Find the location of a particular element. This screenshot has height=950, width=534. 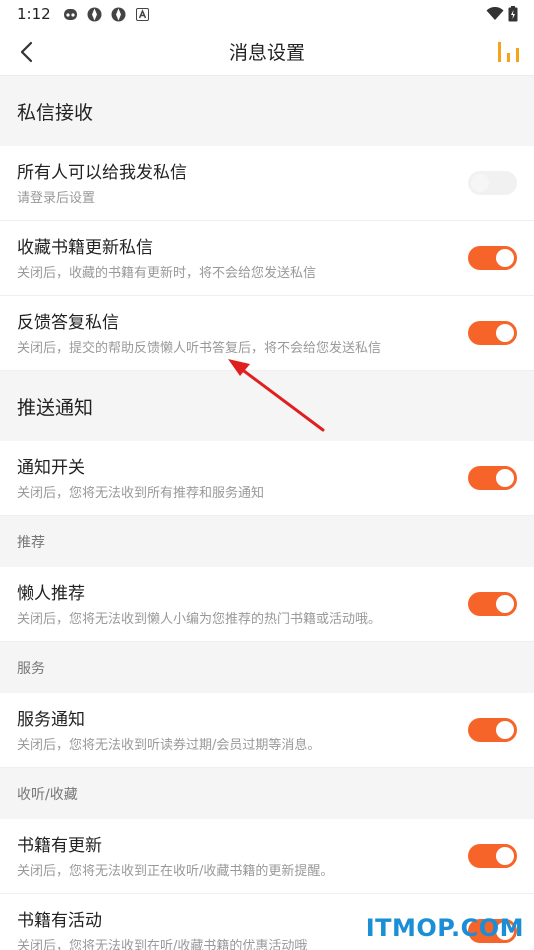

status-time: 1:12 is located at coordinates (34, 14).